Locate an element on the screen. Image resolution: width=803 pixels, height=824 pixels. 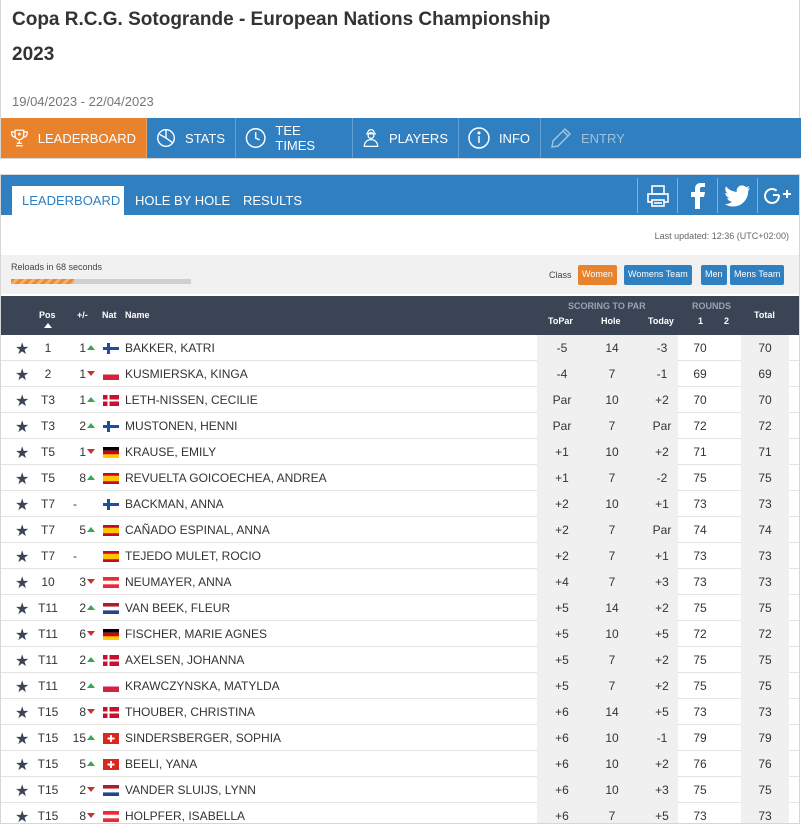
nav-tee-times: TEE TIMES is located at coordinates (294, 138).